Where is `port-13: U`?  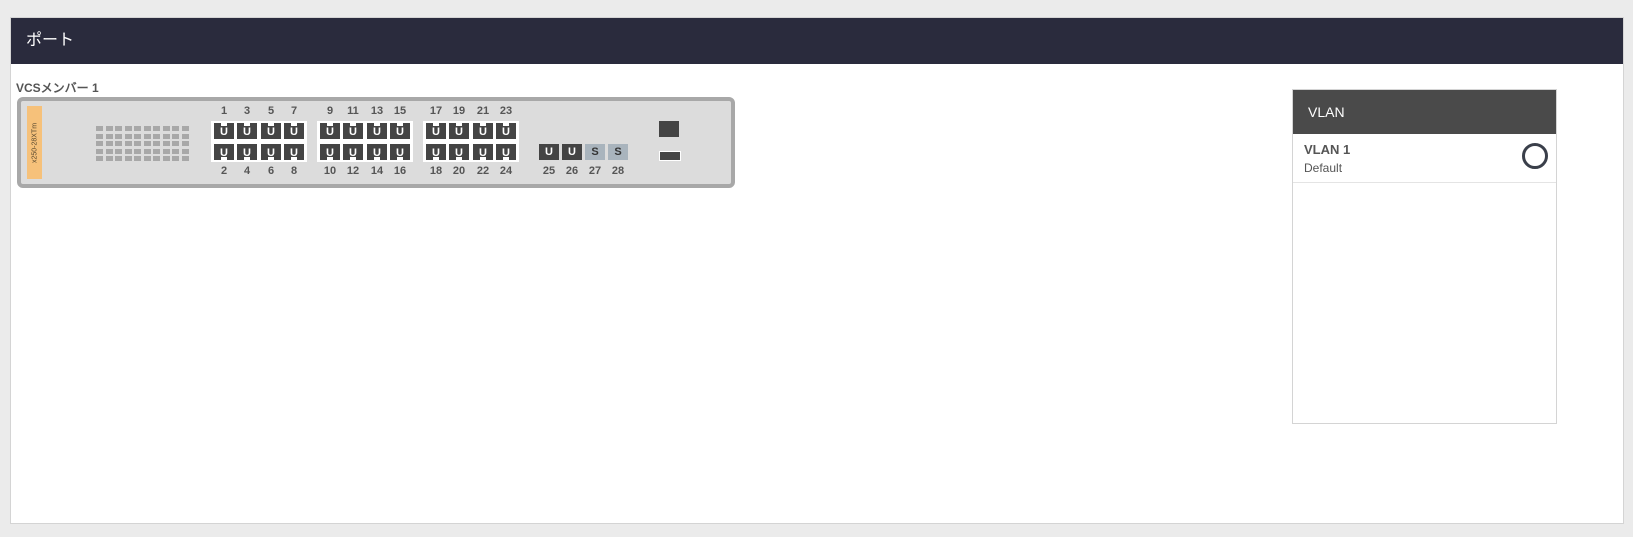 port-13: U is located at coordinates (377, 131).